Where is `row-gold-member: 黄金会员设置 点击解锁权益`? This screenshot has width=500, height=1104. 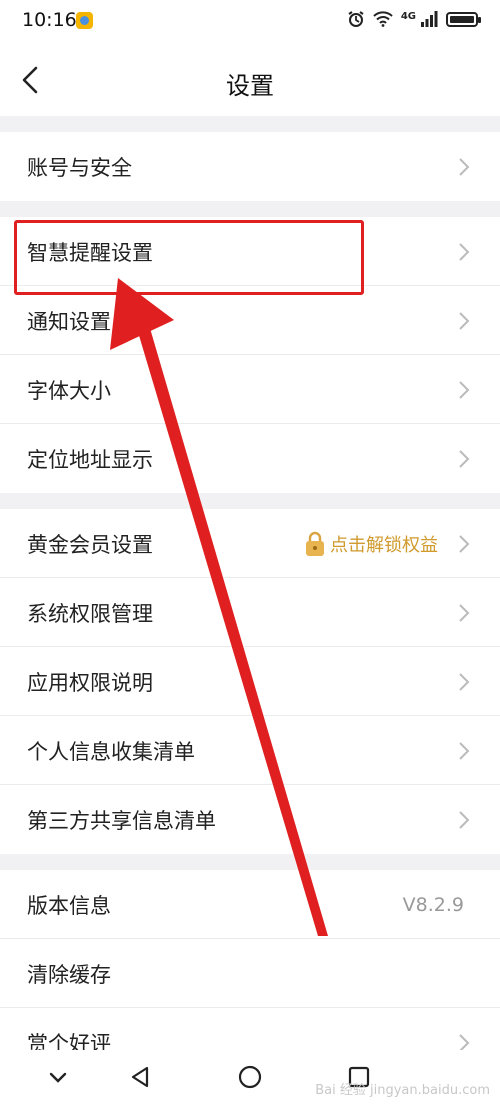 row-gold-member: 黄金会员设置 点击解锁权益 is located at coordinates (250, 543).